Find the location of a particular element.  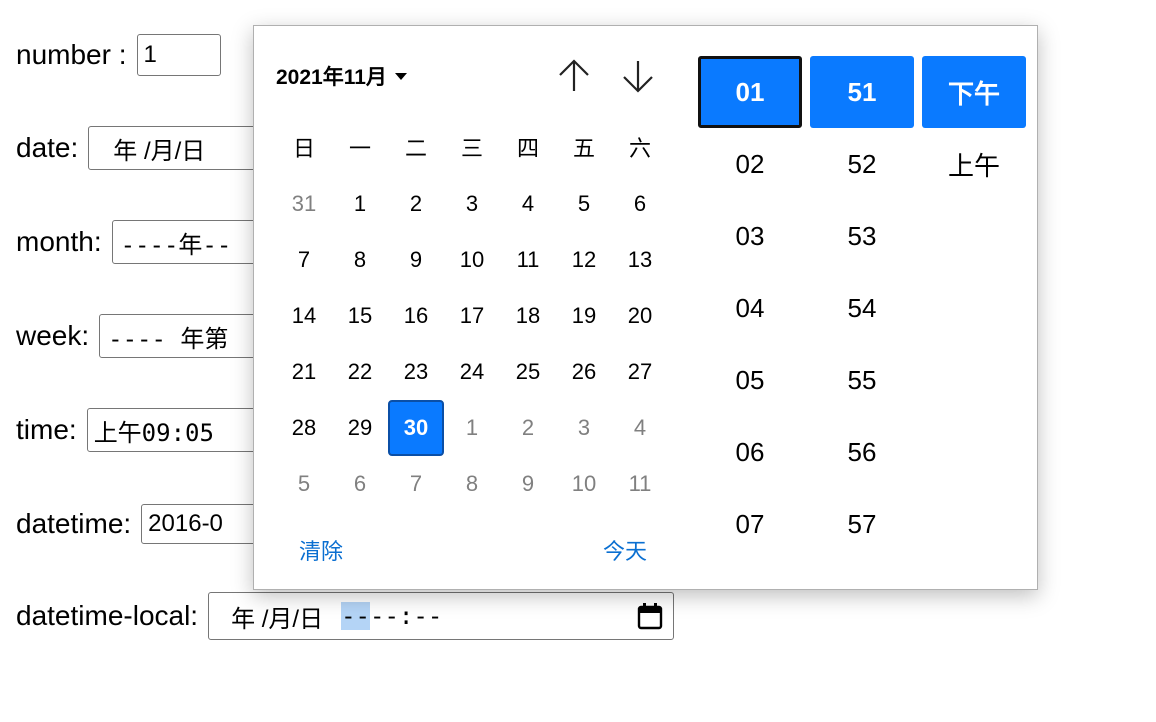

hour-column: 01 02 03 04 05 06 07 is located at coordinates (750, 308).